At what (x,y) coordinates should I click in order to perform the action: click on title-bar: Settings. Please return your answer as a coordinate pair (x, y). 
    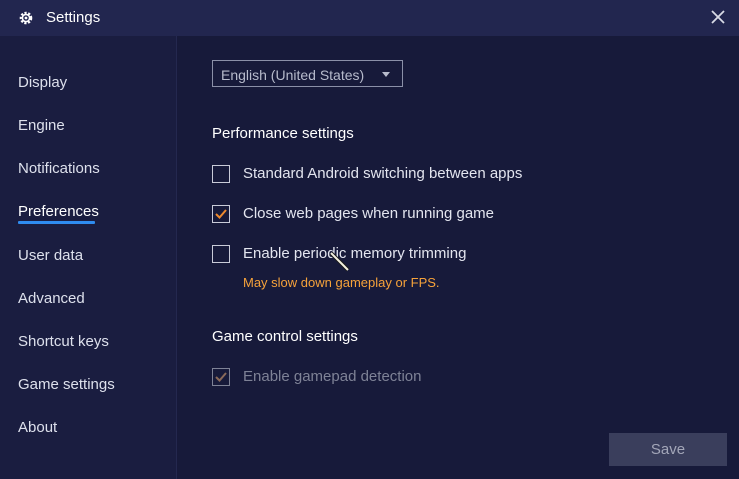
    Looking at the image, I should click on (369, 18).